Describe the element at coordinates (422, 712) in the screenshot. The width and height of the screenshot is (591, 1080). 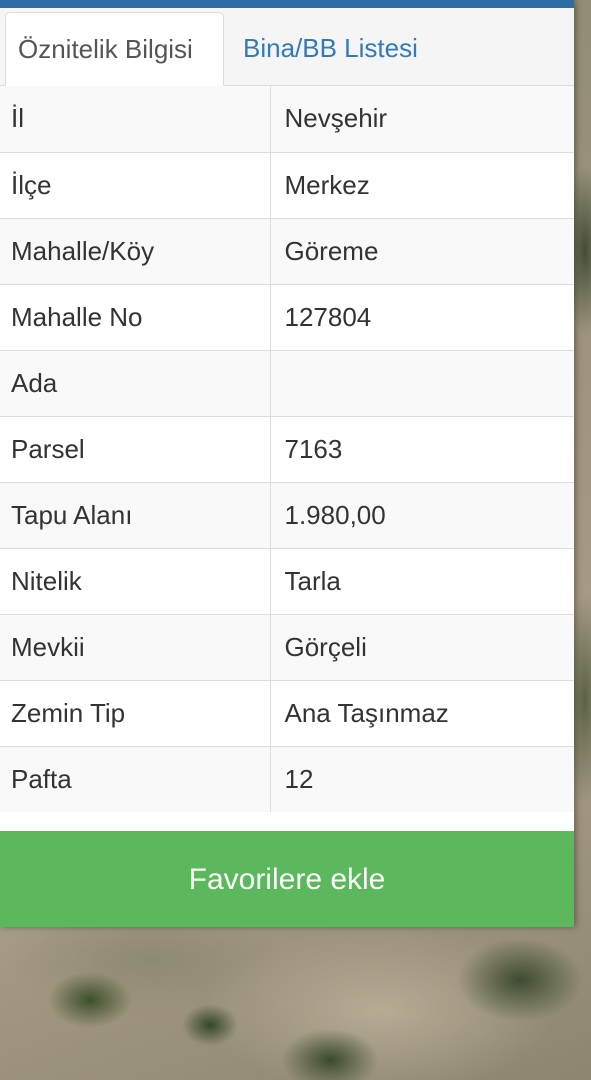
I see `attr-value-zemin-tip: Ana Taşınmaz` at that location.